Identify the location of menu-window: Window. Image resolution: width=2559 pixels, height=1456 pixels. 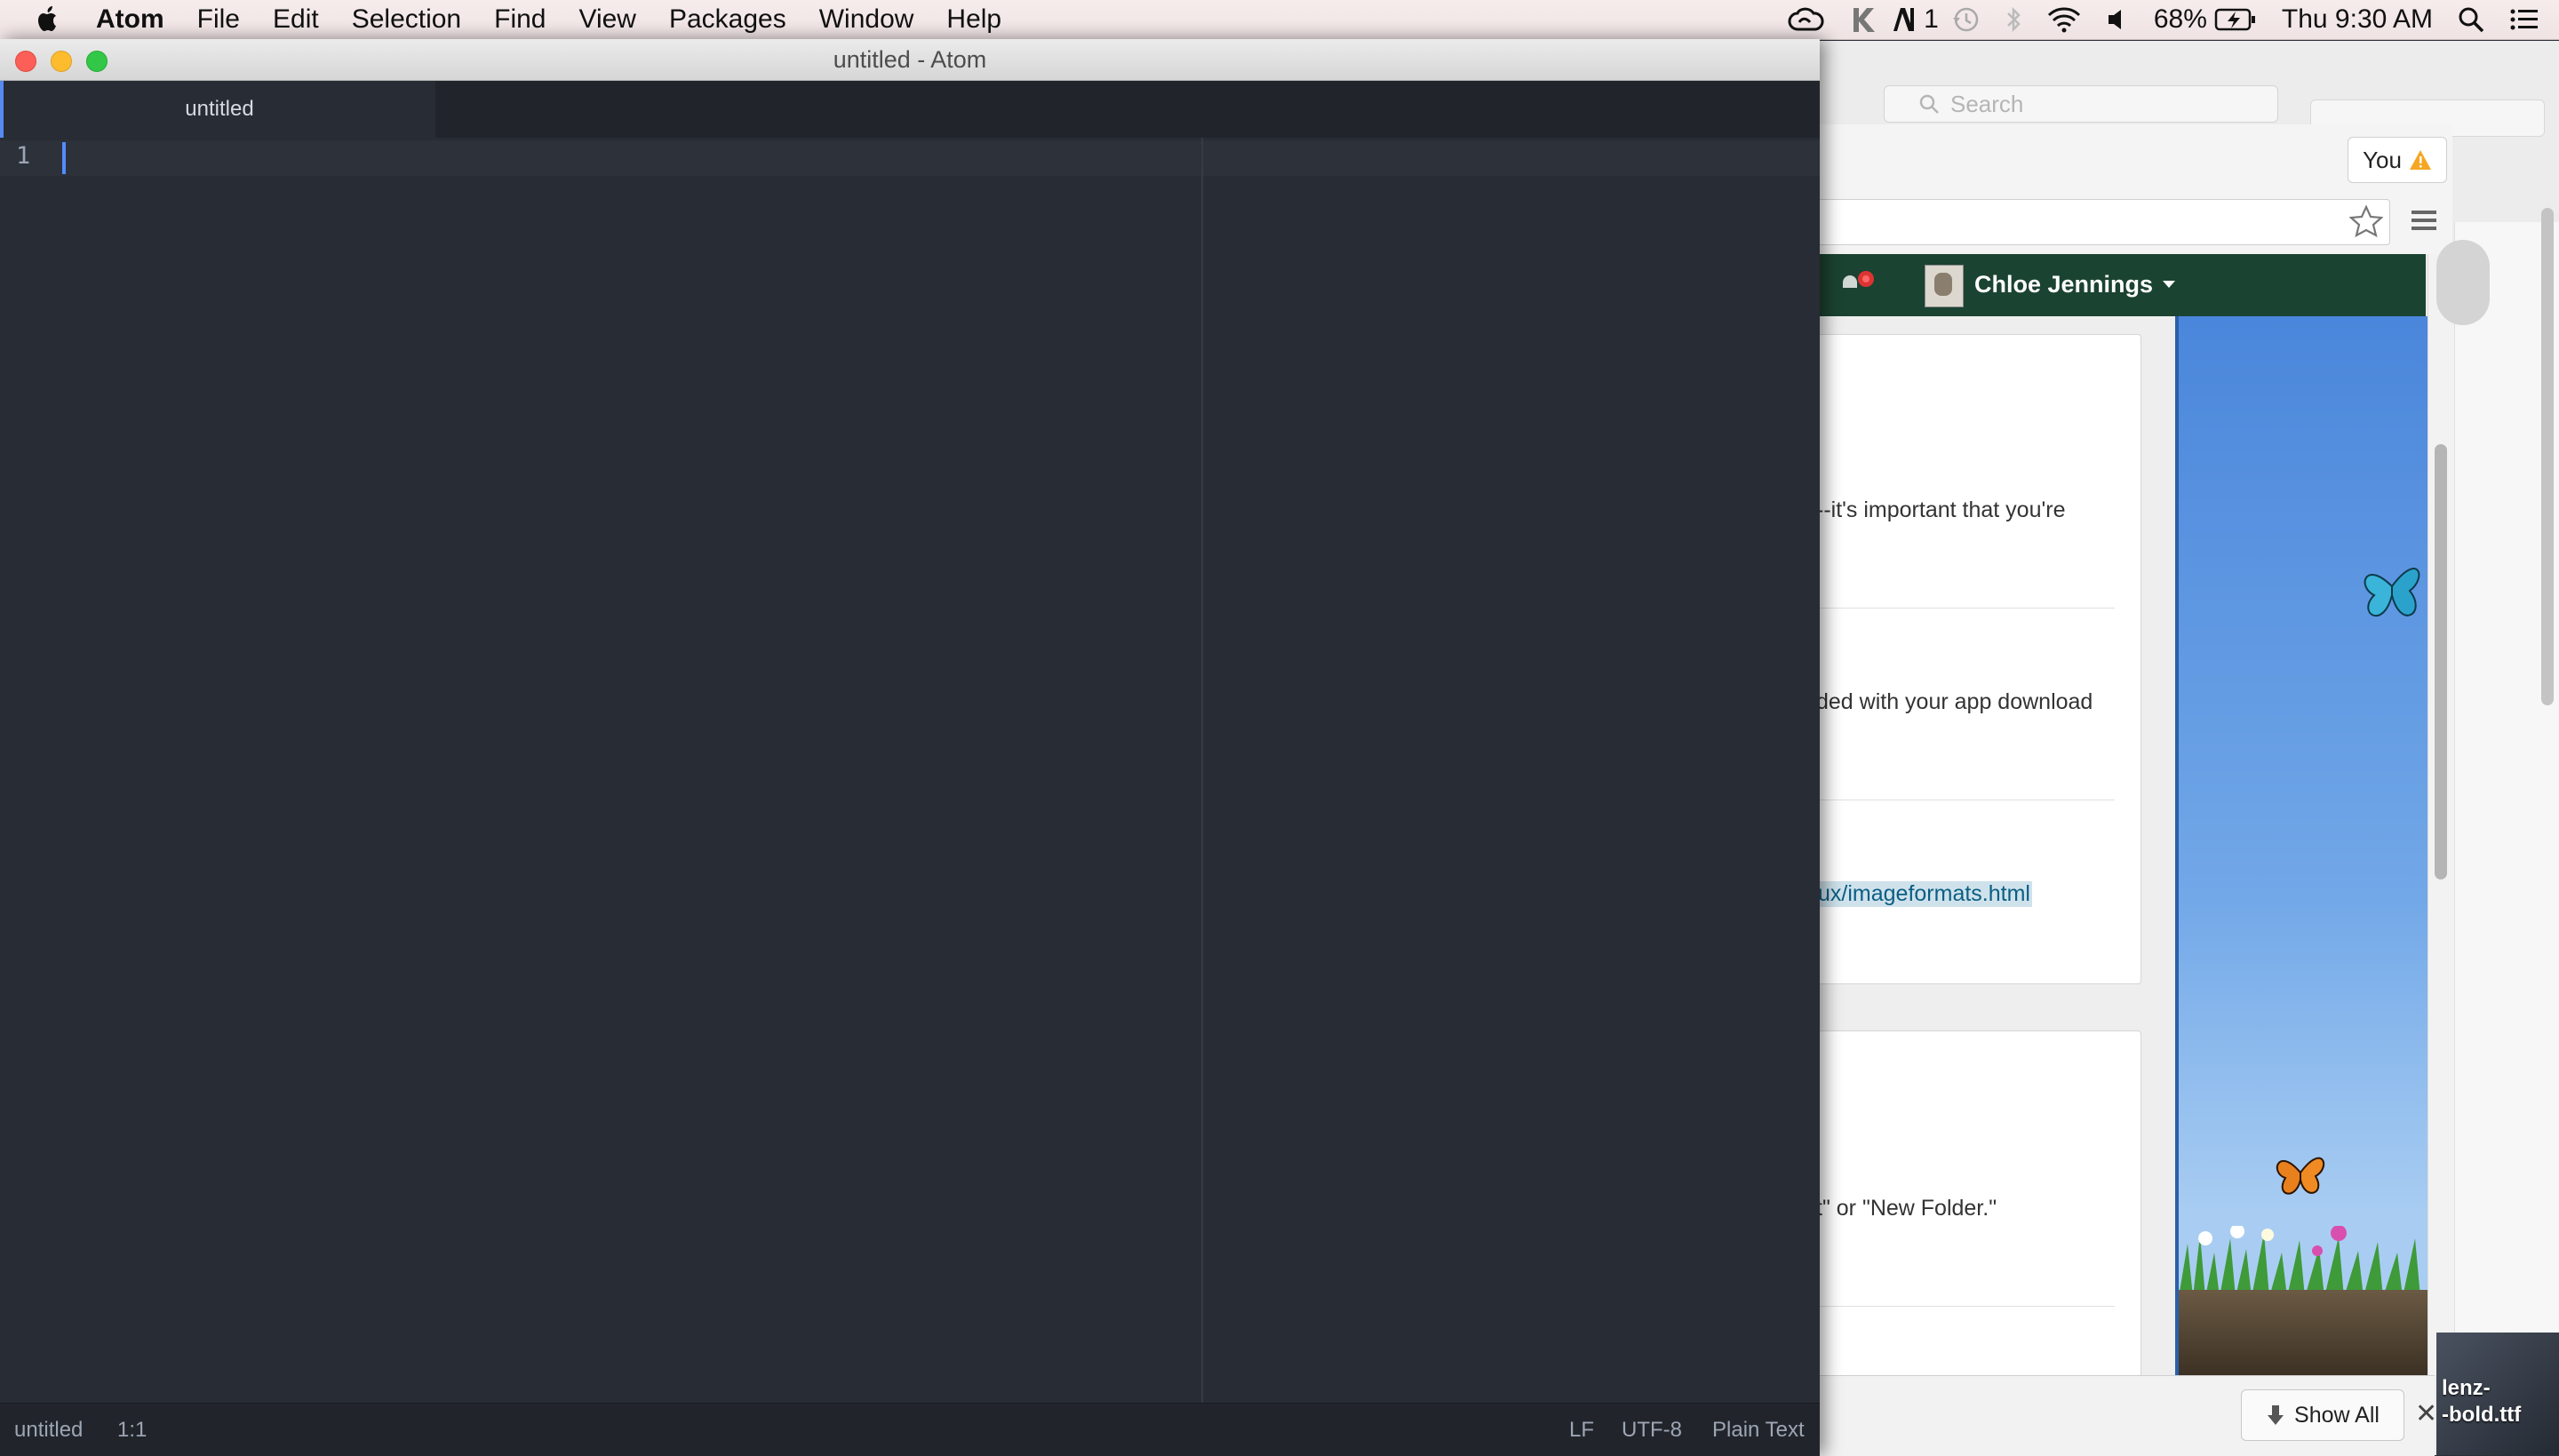
(866, 19).